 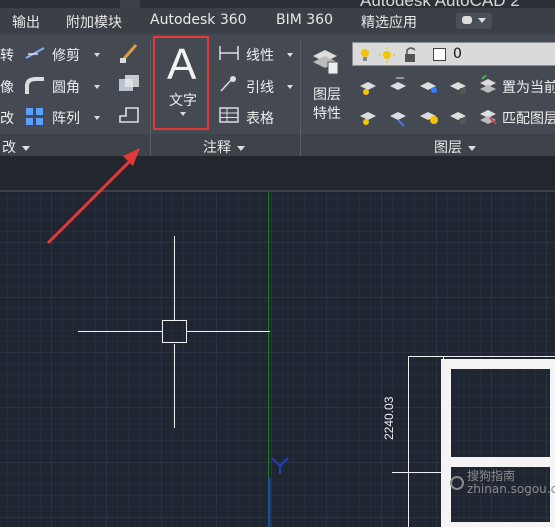 I want to click on annotation-arrow, so click(x=91, y=200).